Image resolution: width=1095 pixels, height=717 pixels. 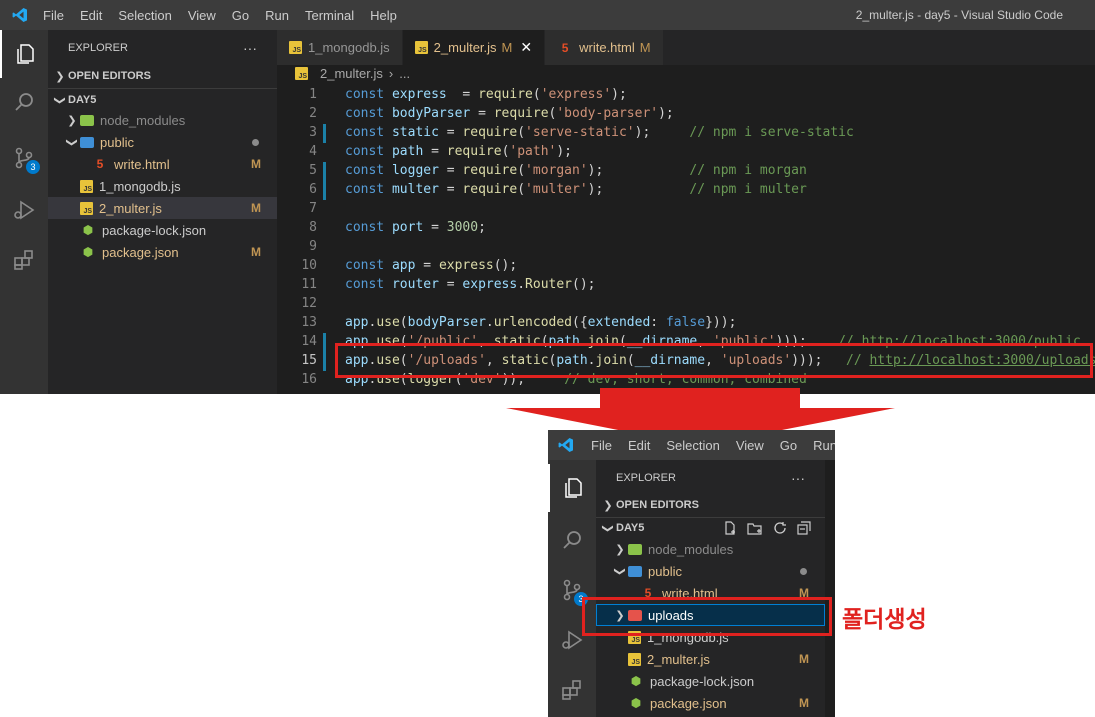 What do you see at coordinates (357, 322) in the screenshot?
I see `code-token: app` at bounding box center [357, 322].